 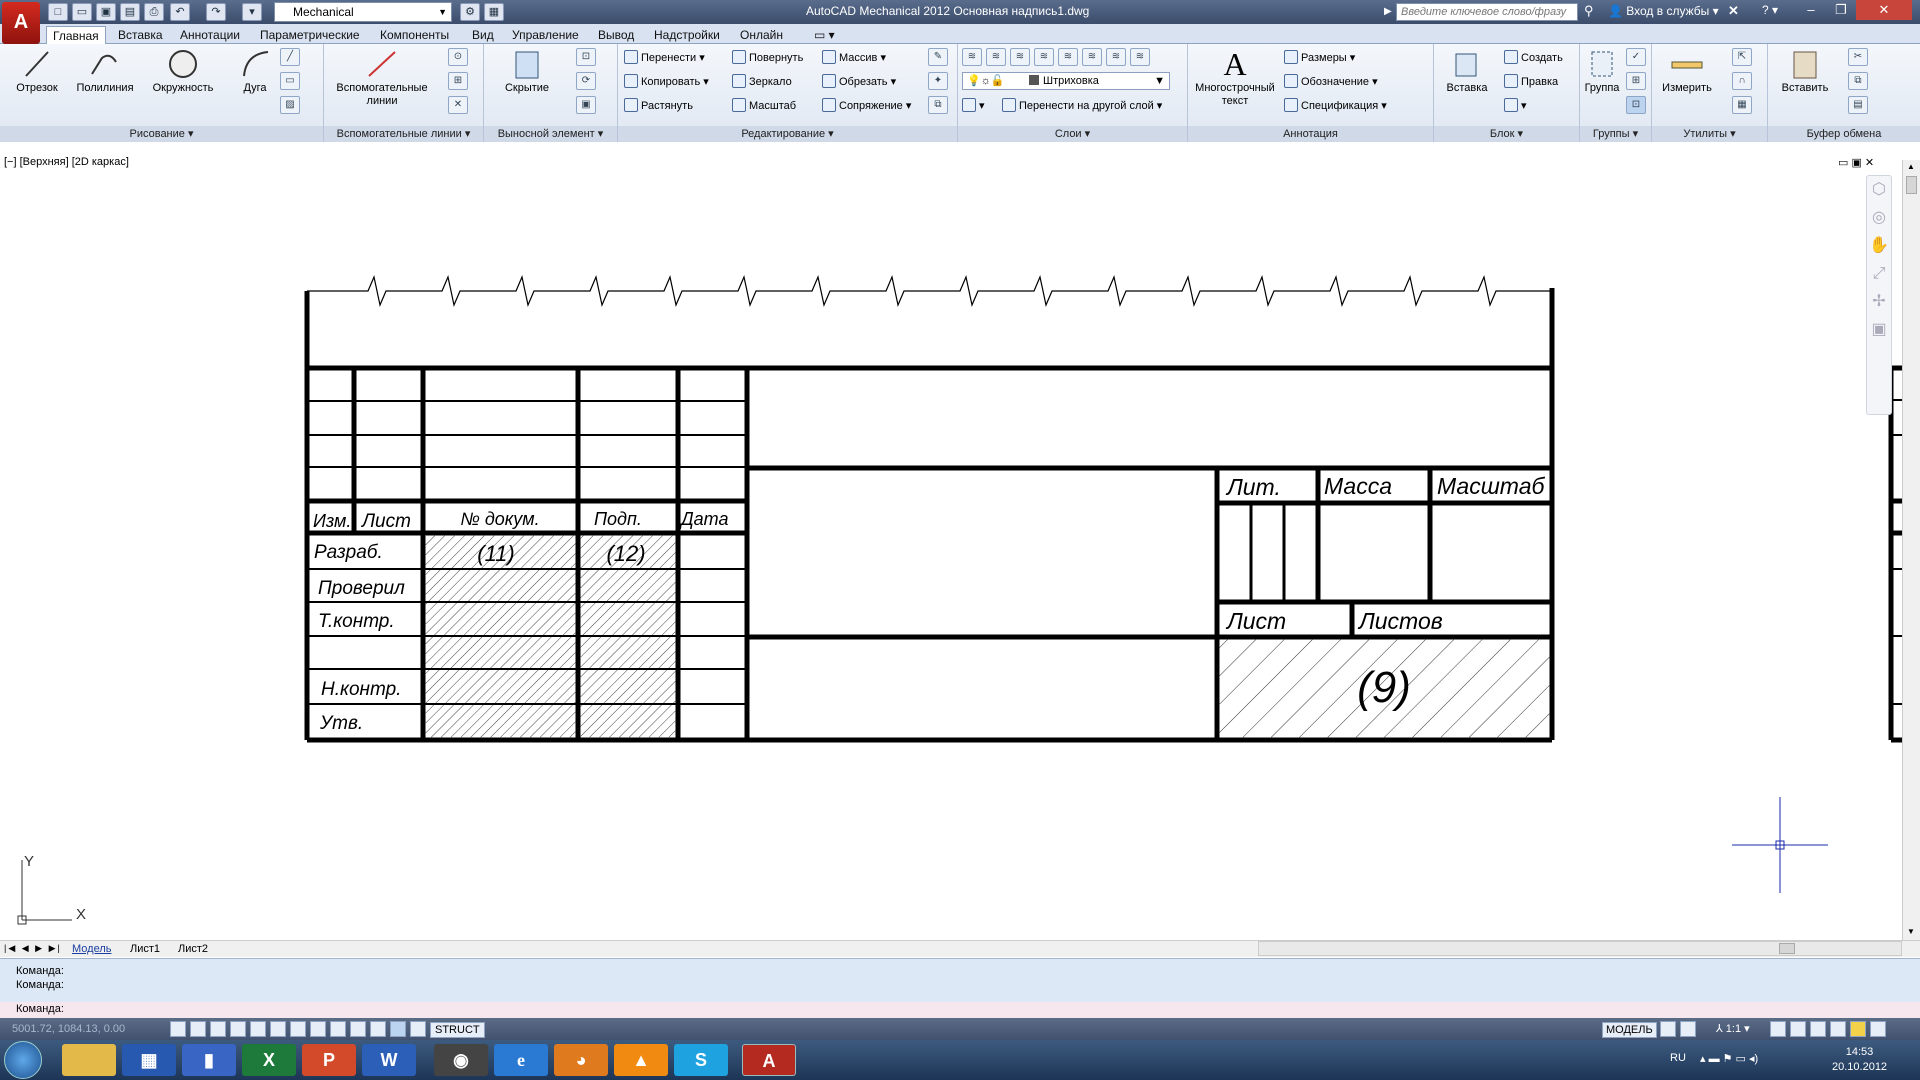 What do you see at coordinates (521, 1060) in the screenshot?
I see `ie-icon: e` at bounding box center [521, 1060].